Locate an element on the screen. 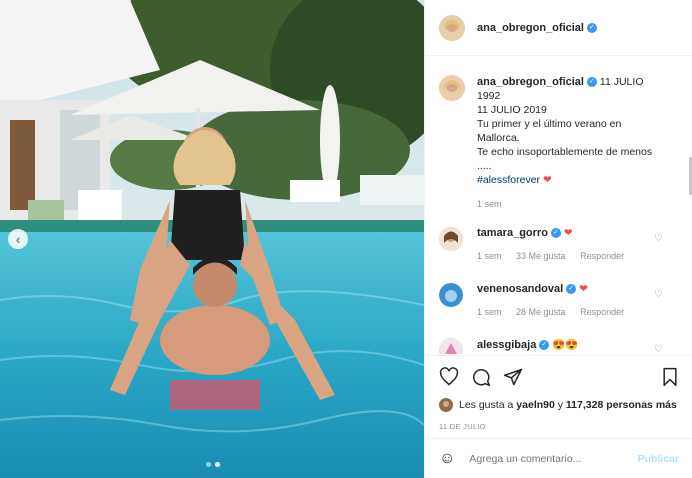  caption-hashtag: #alessforever is located at coordinates (508, 180).